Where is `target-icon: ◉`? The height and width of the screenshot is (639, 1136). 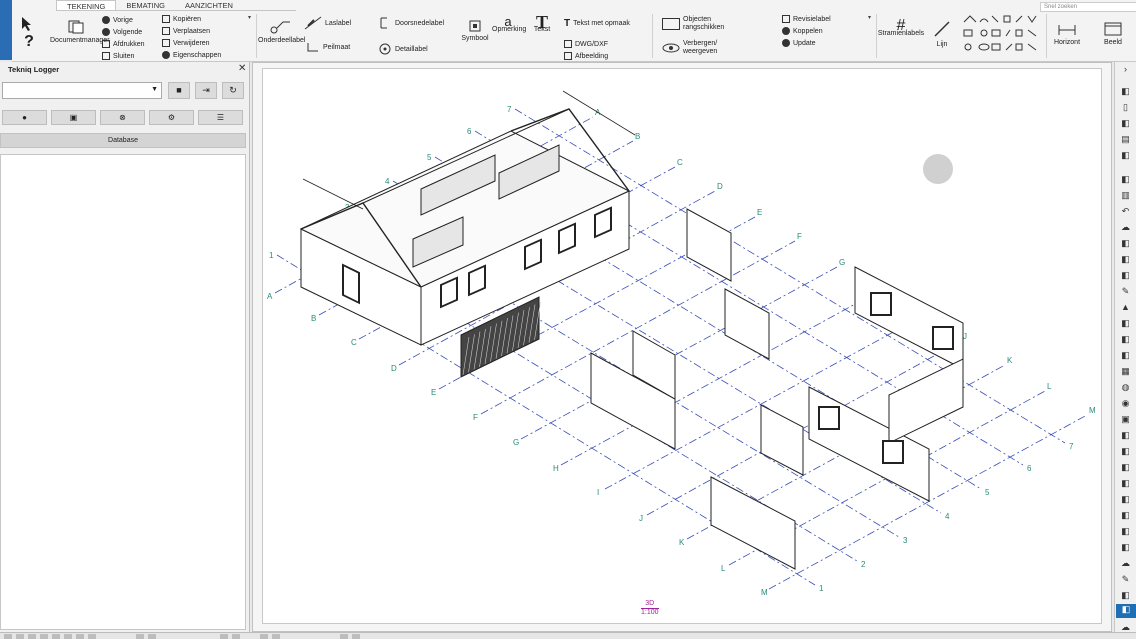
target-icon: ◉ is located at coordinates (1125, 403).